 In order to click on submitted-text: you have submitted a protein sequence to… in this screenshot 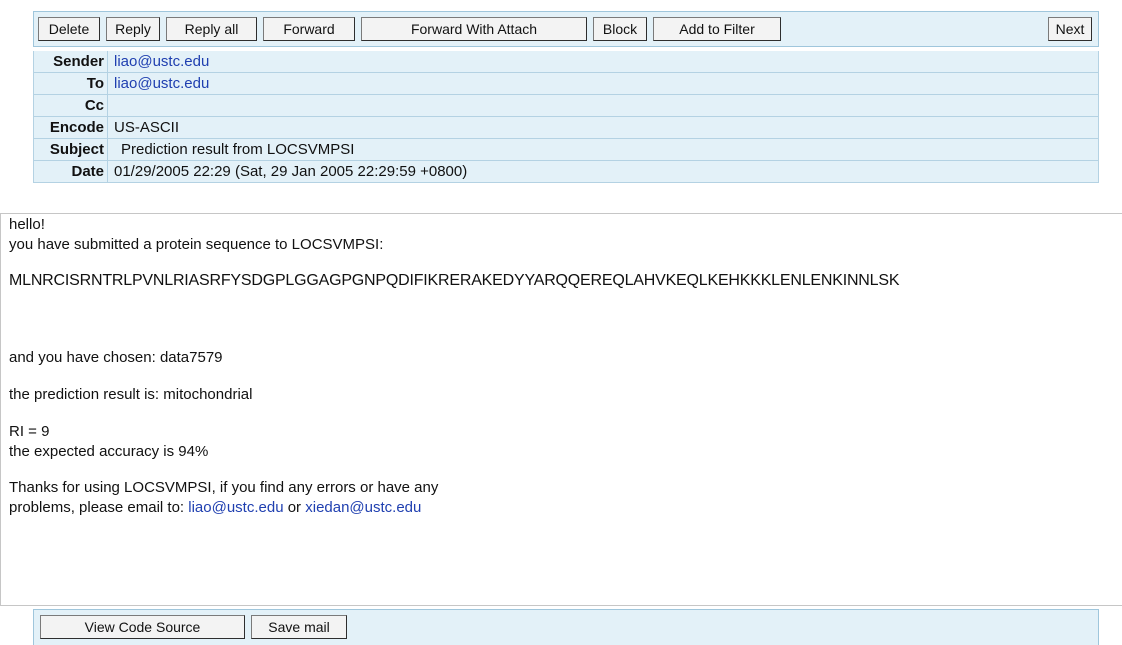, I will do `click(196, 244)`.